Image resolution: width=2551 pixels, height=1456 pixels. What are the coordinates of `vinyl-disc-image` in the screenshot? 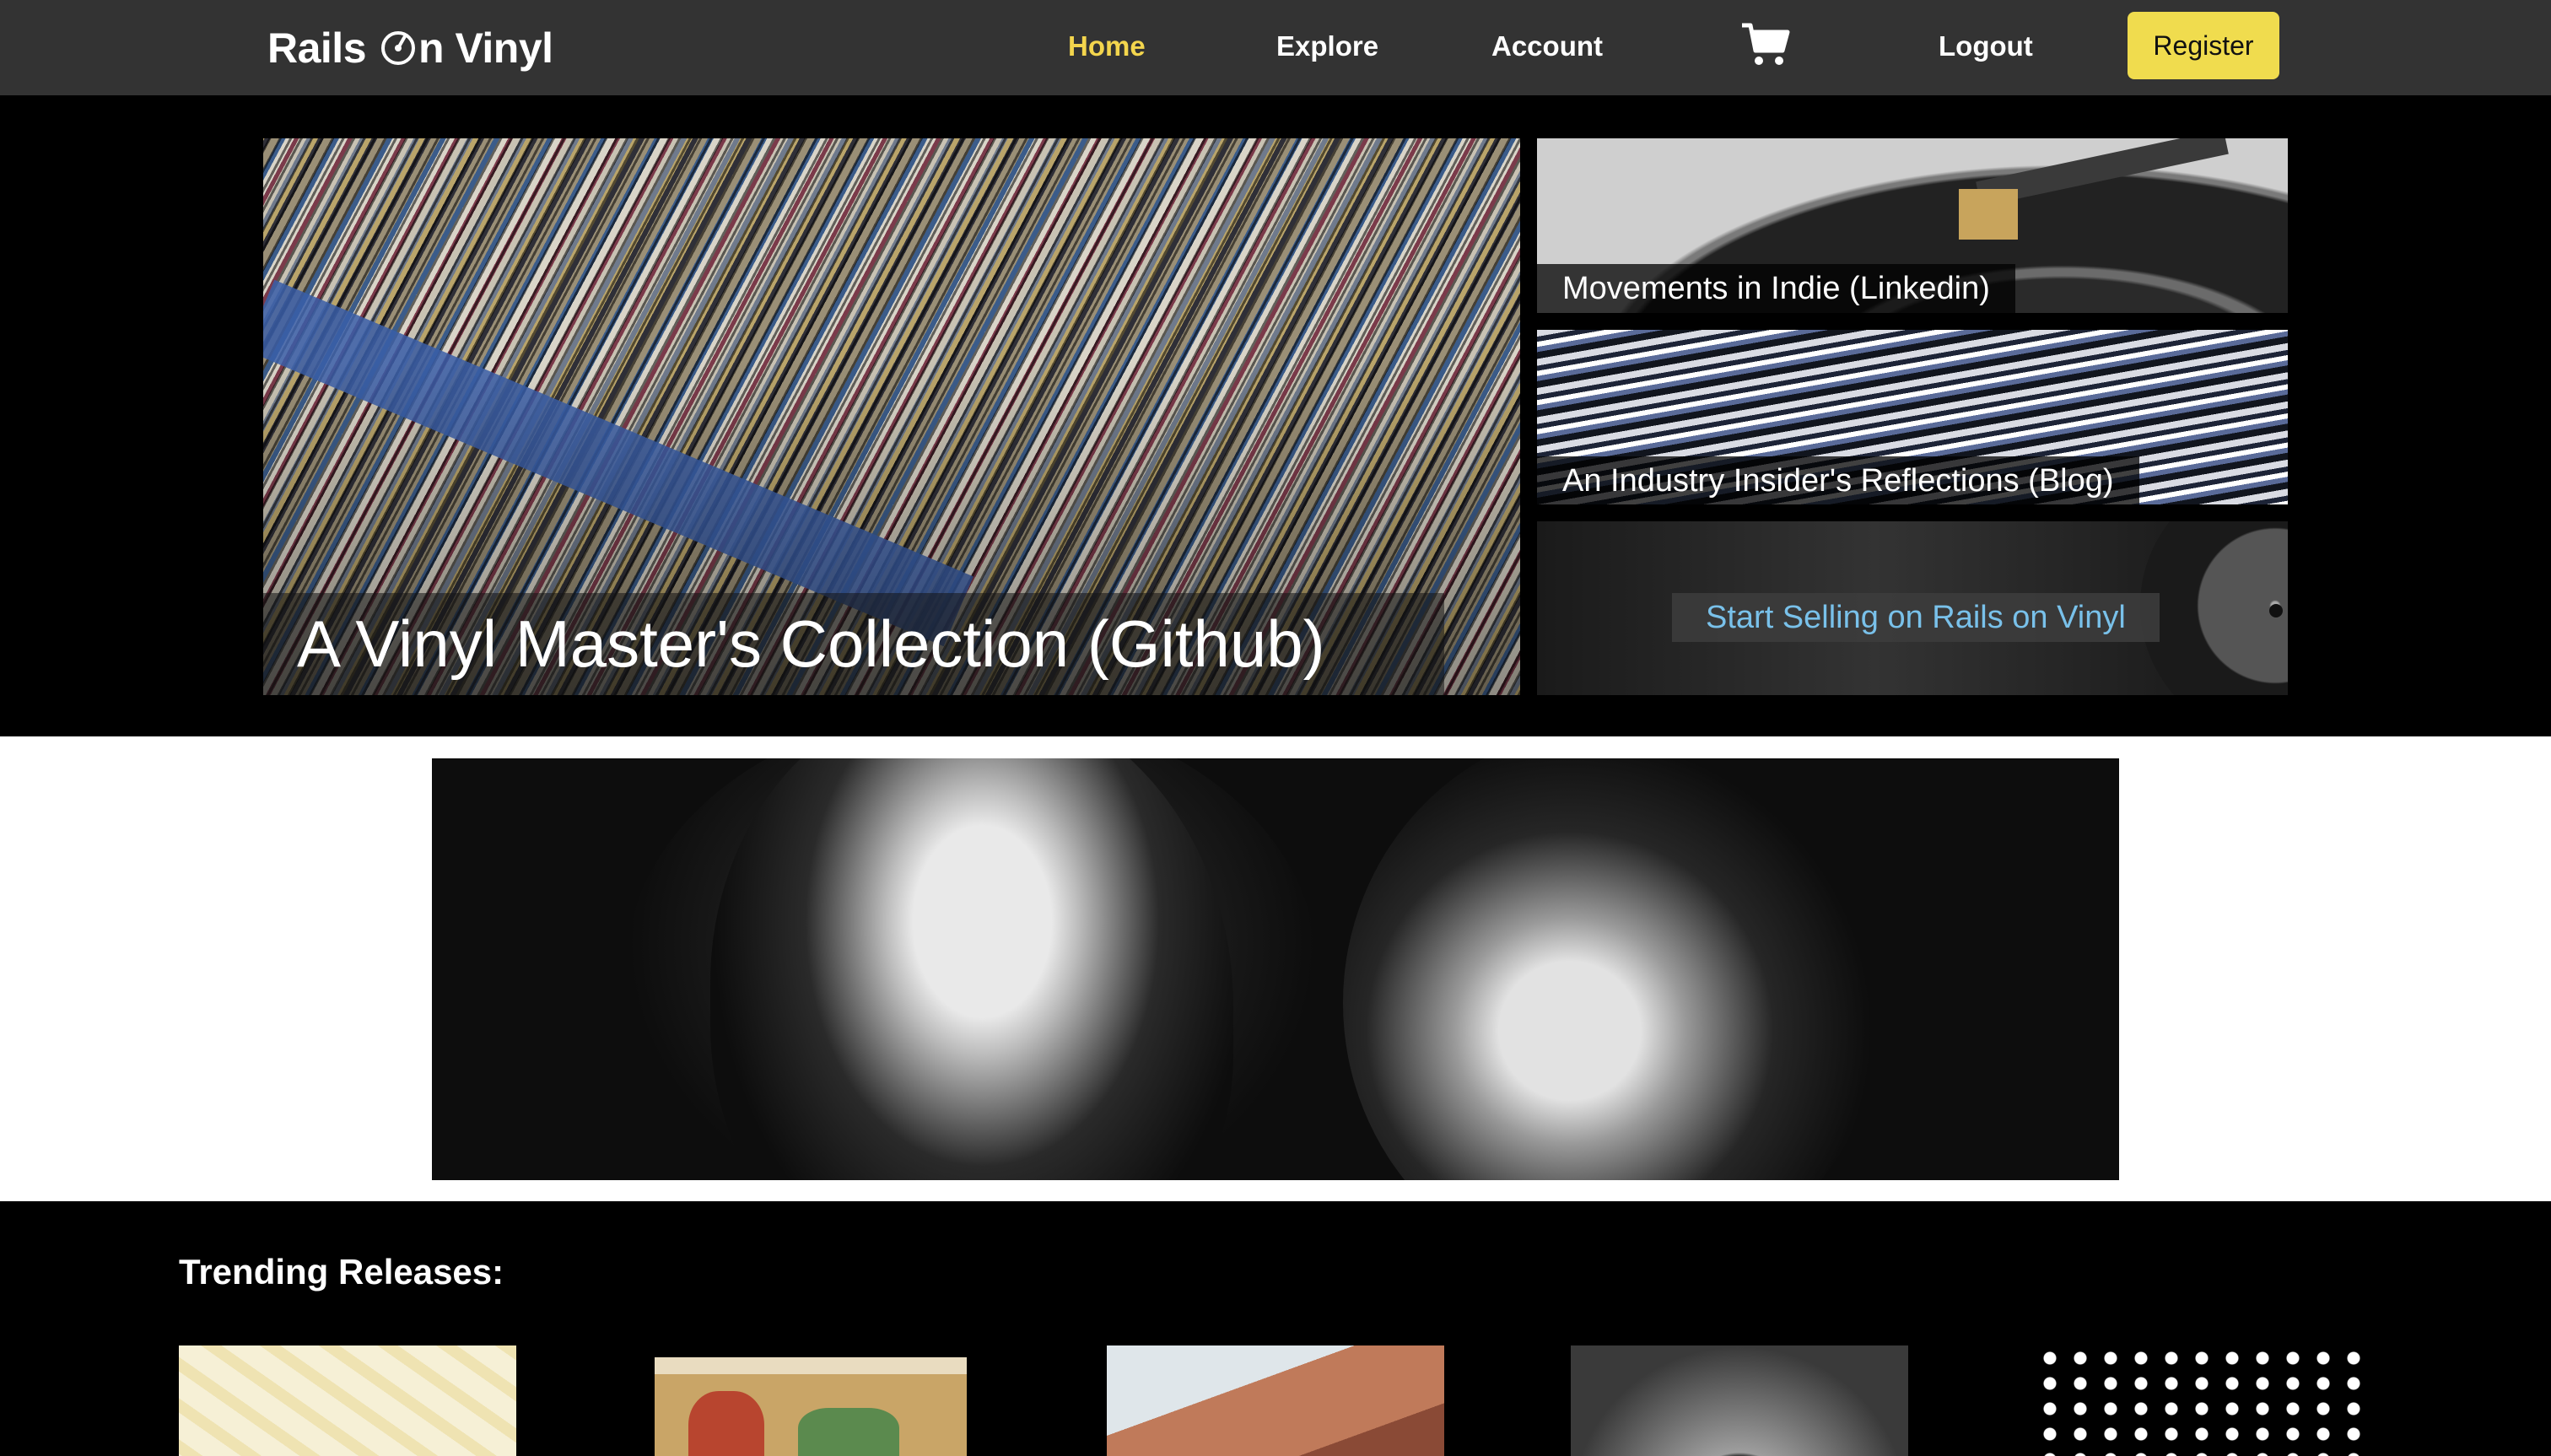 It's located at (2214, 608).